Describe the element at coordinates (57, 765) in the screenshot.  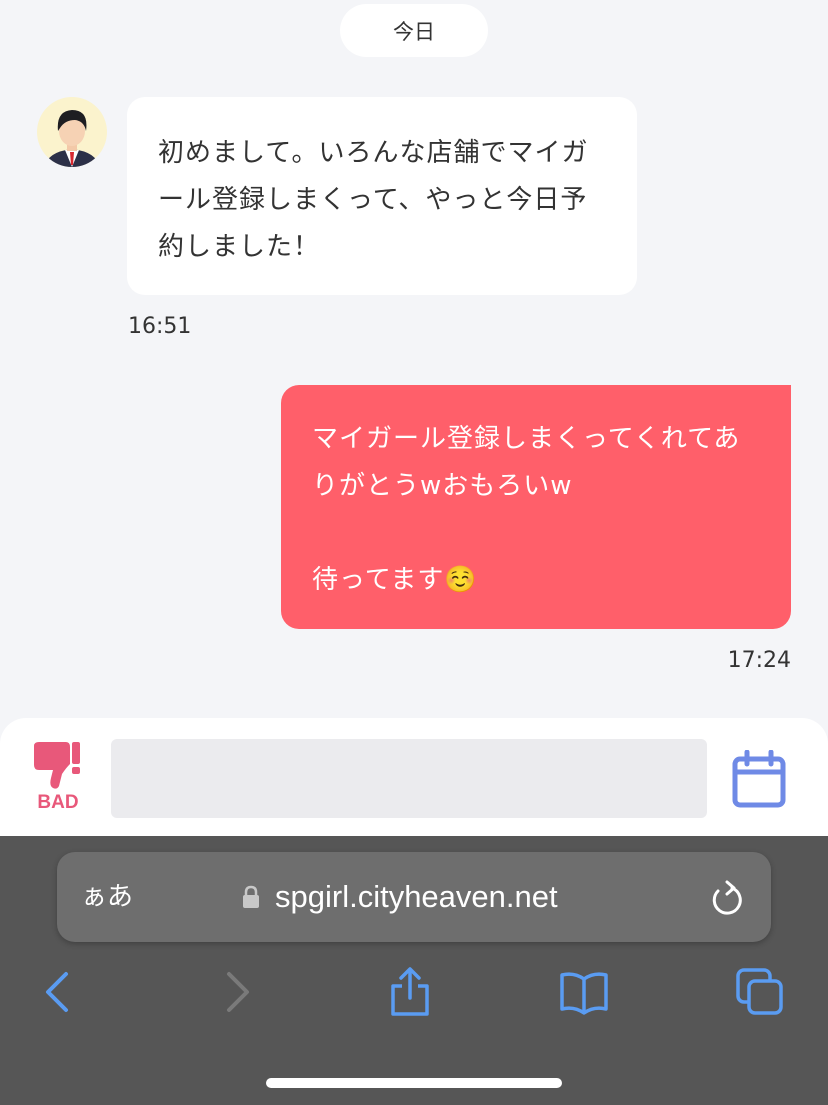
I see `thumbs-down-icon` at that location.